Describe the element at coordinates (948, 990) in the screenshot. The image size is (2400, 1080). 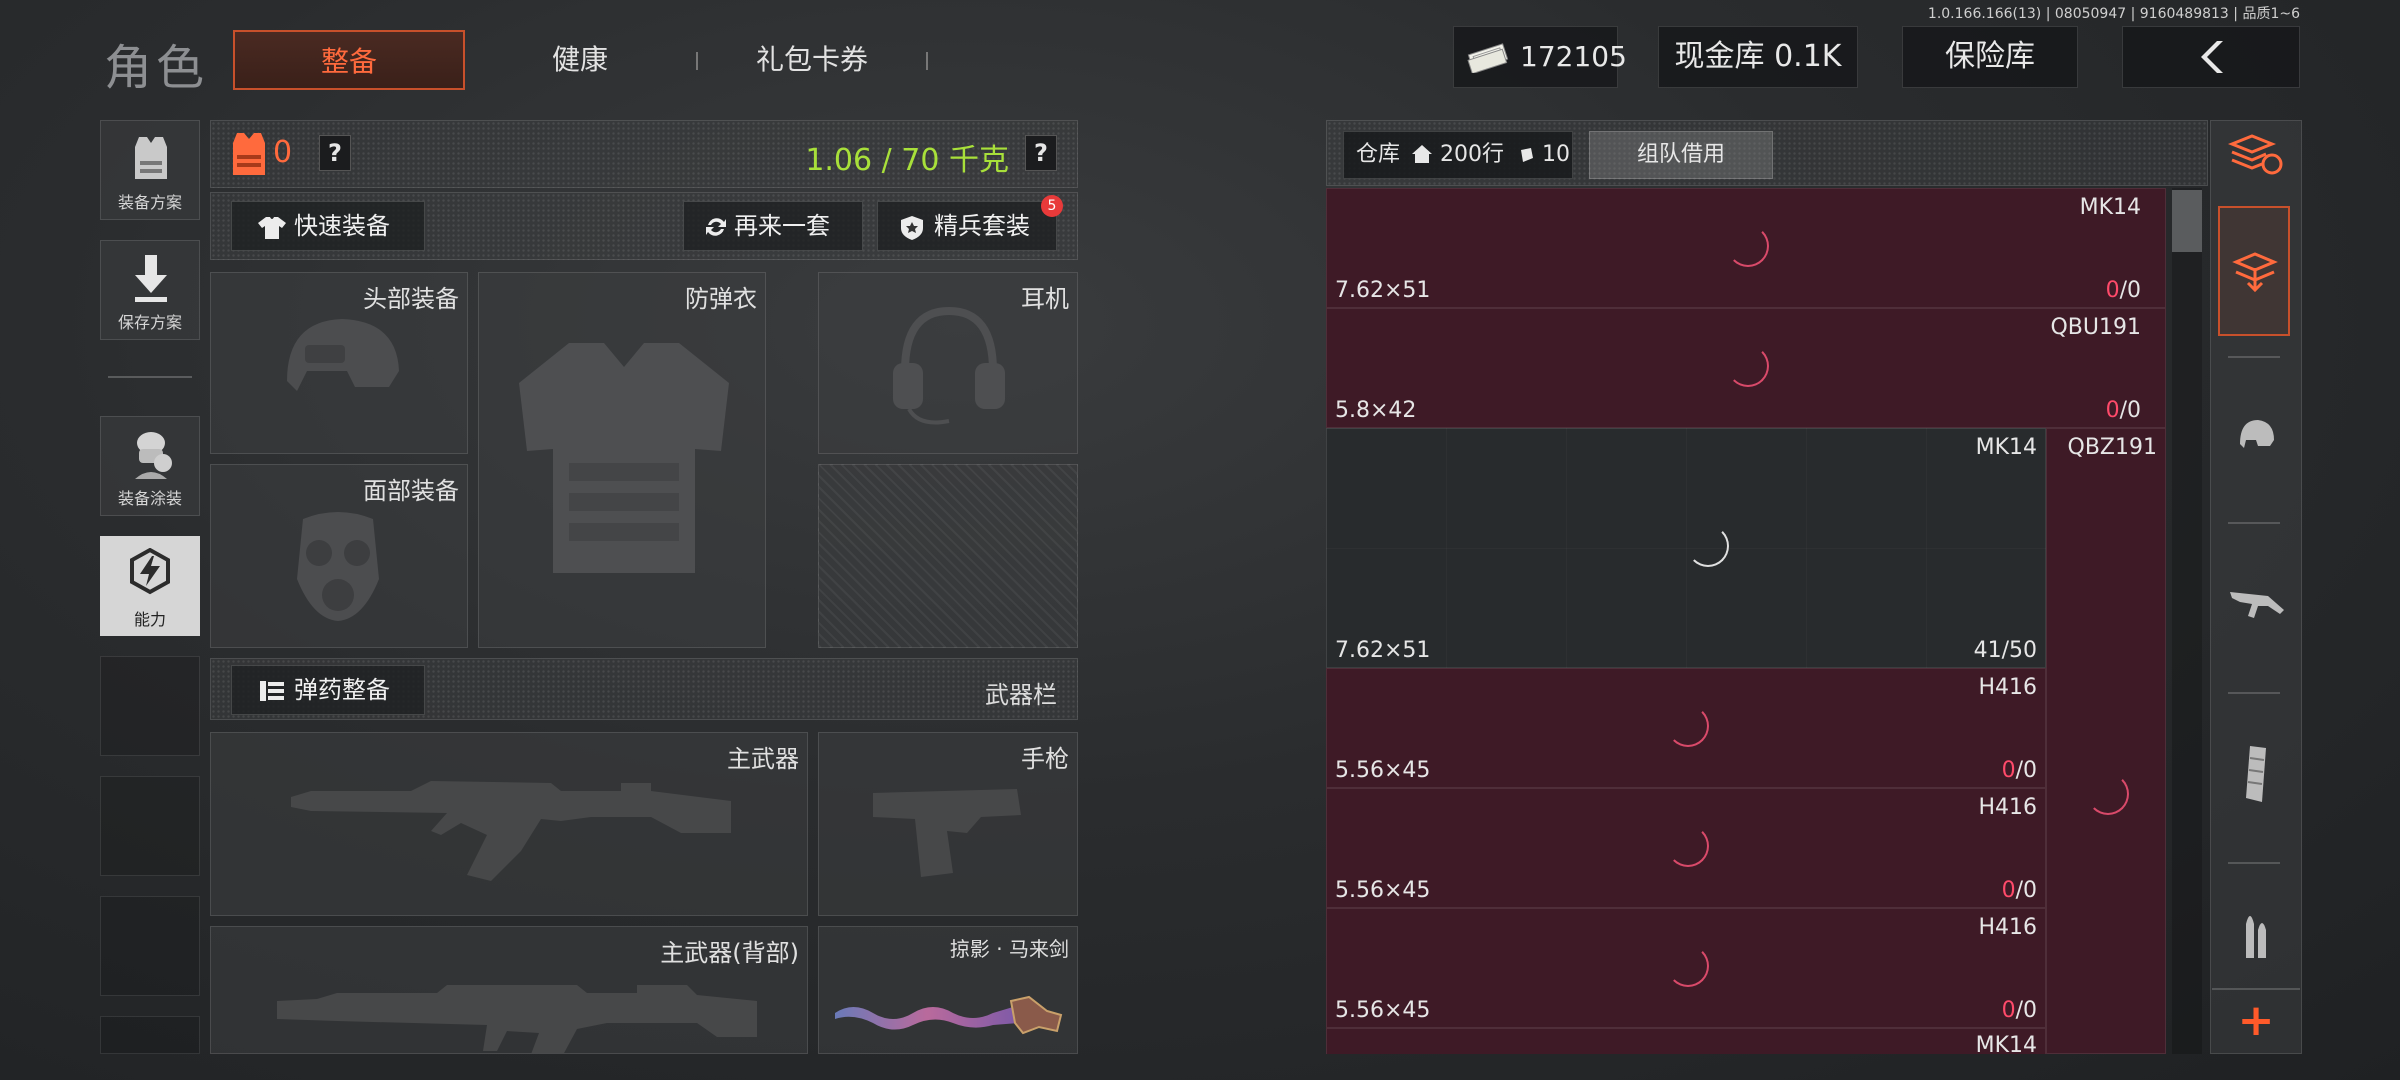
I see `melee-slot: 掠影 · 马来剑` at that location.